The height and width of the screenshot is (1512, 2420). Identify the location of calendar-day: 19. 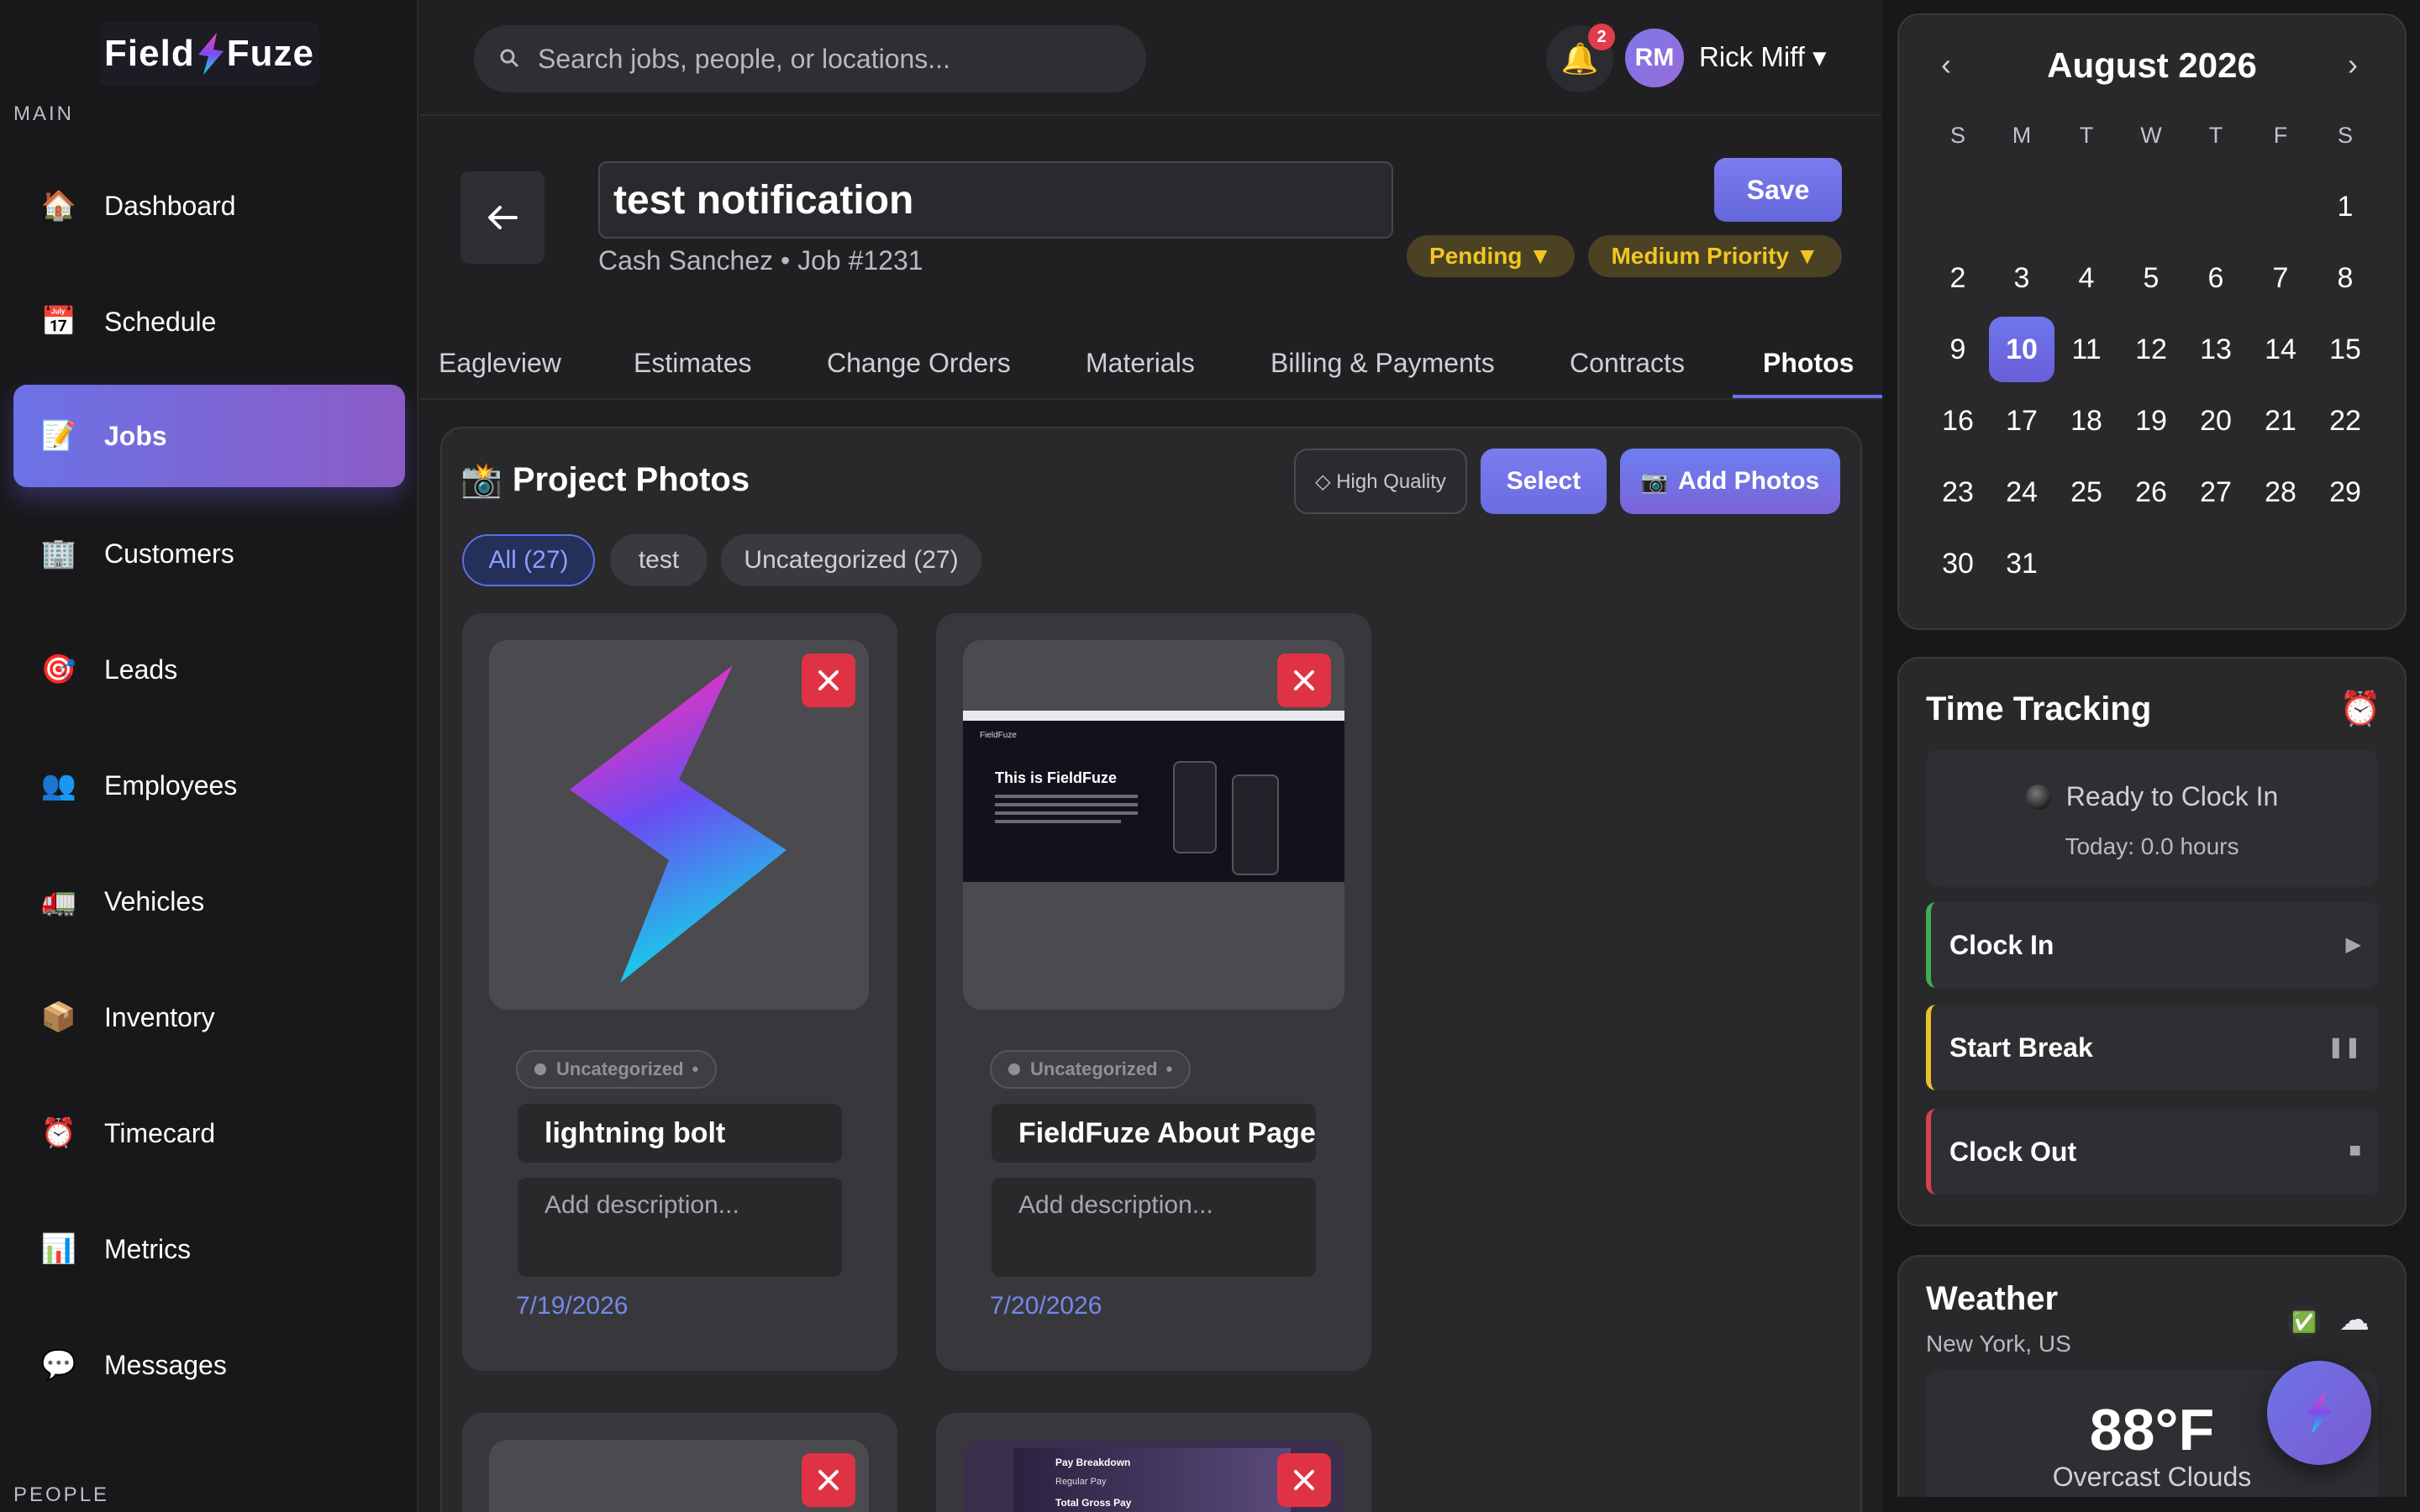
(2151, 421).